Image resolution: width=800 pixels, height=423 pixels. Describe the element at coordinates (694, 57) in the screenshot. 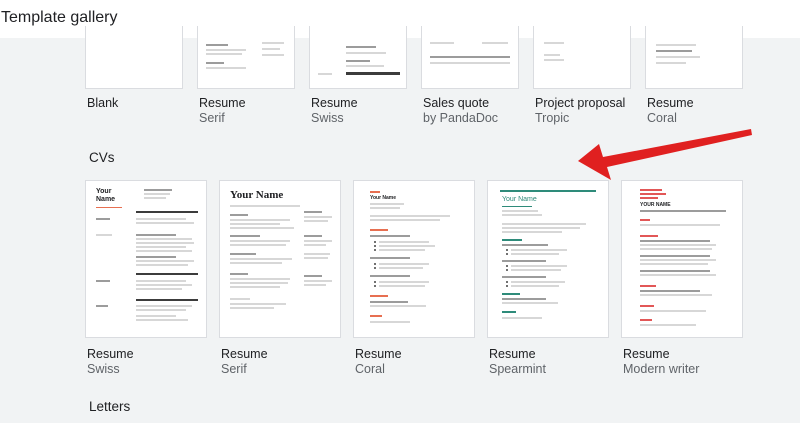

I see `template-resume-coral-thumbnail` at that location.